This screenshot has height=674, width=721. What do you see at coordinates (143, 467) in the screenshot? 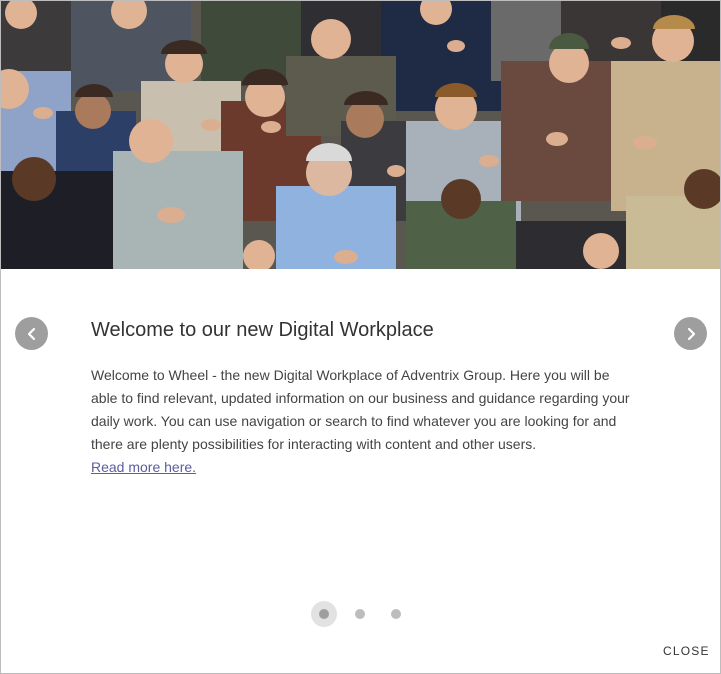
I see `read-more-link: Read more here.` at bounding box center [143, 467].